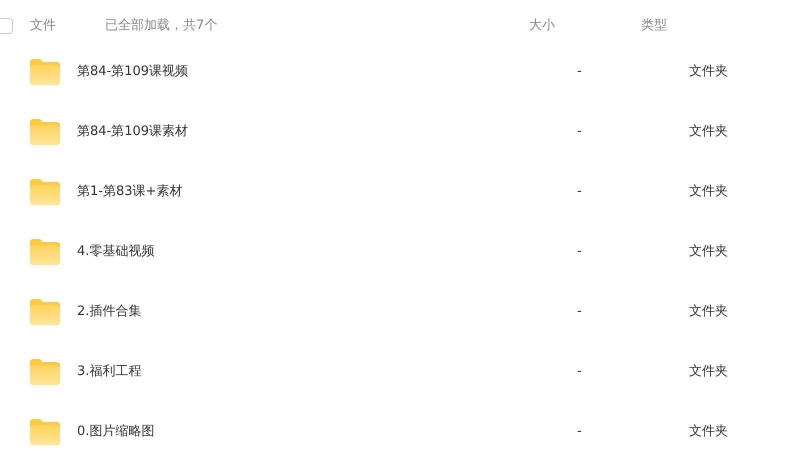 This screenshot has width=788, height=462. I want to click on column-header: 类型, so click(654, 26).